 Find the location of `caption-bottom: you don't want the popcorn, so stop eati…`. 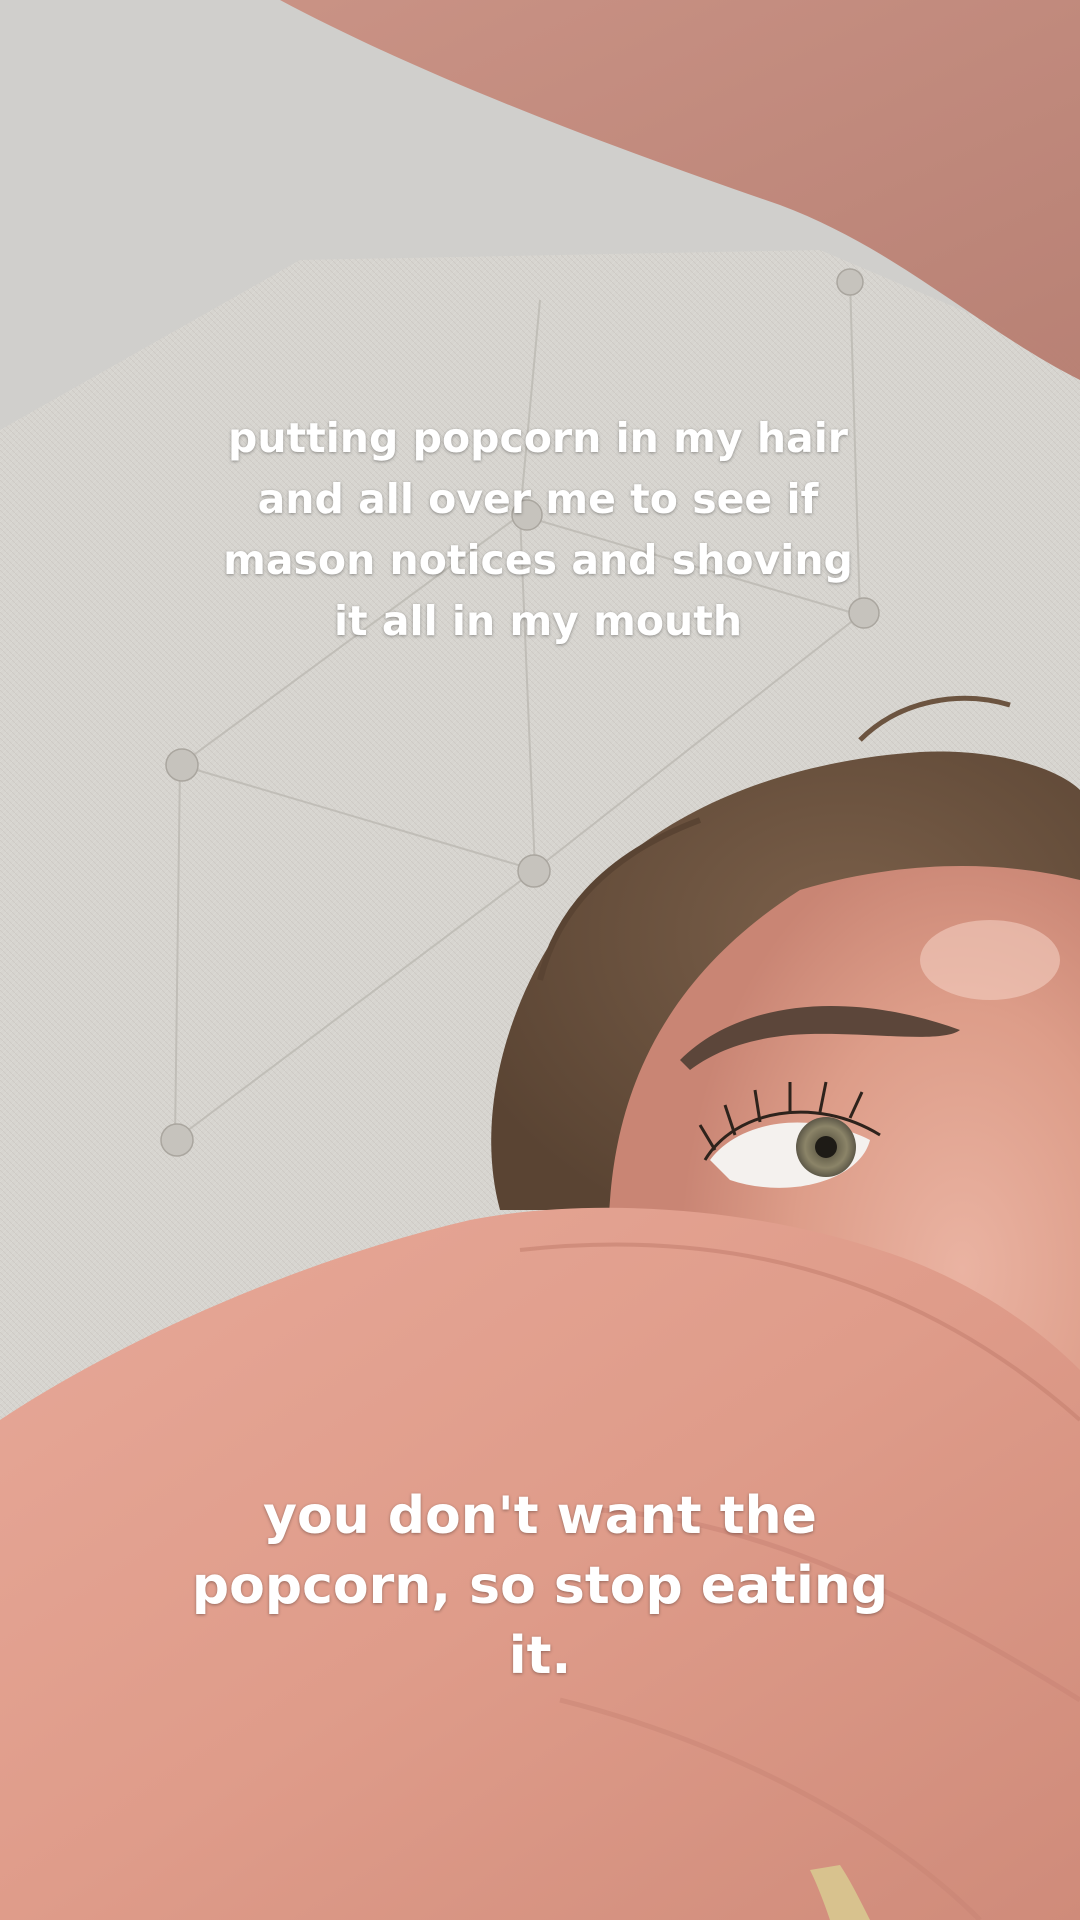

caption-bottom: you don't want the popcorn, so stop eati… is located at coordinates (540, 1586).